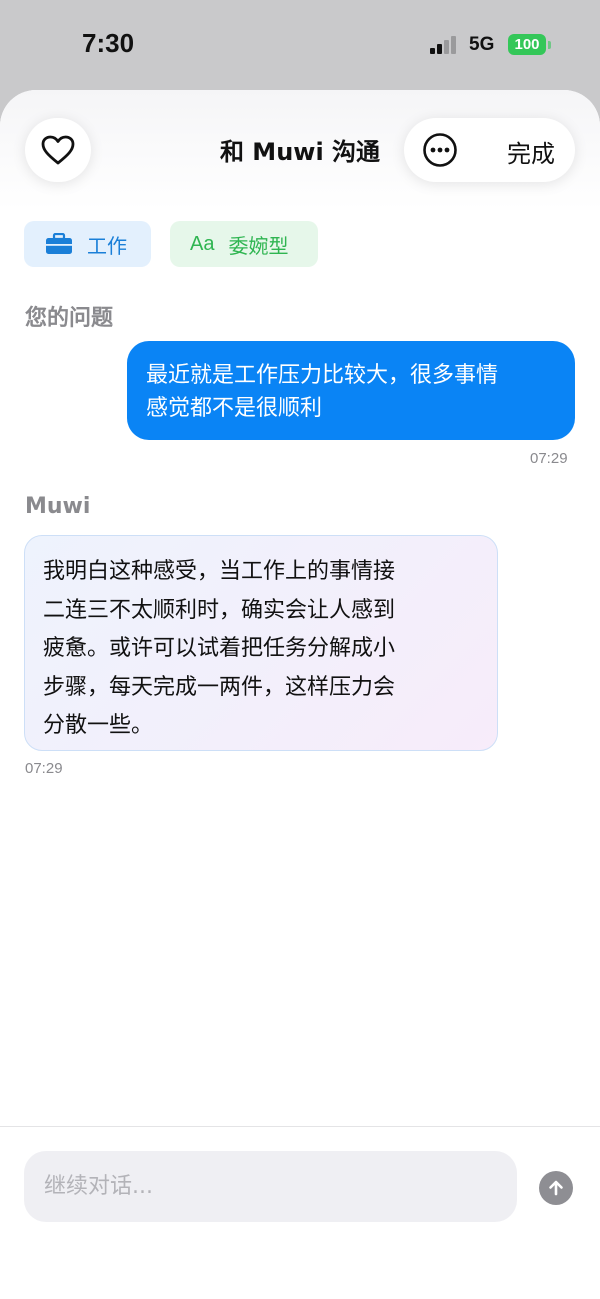 This screenshot has width=600, height=1299. I want to click on briefcase-icon, so click(59, 243).